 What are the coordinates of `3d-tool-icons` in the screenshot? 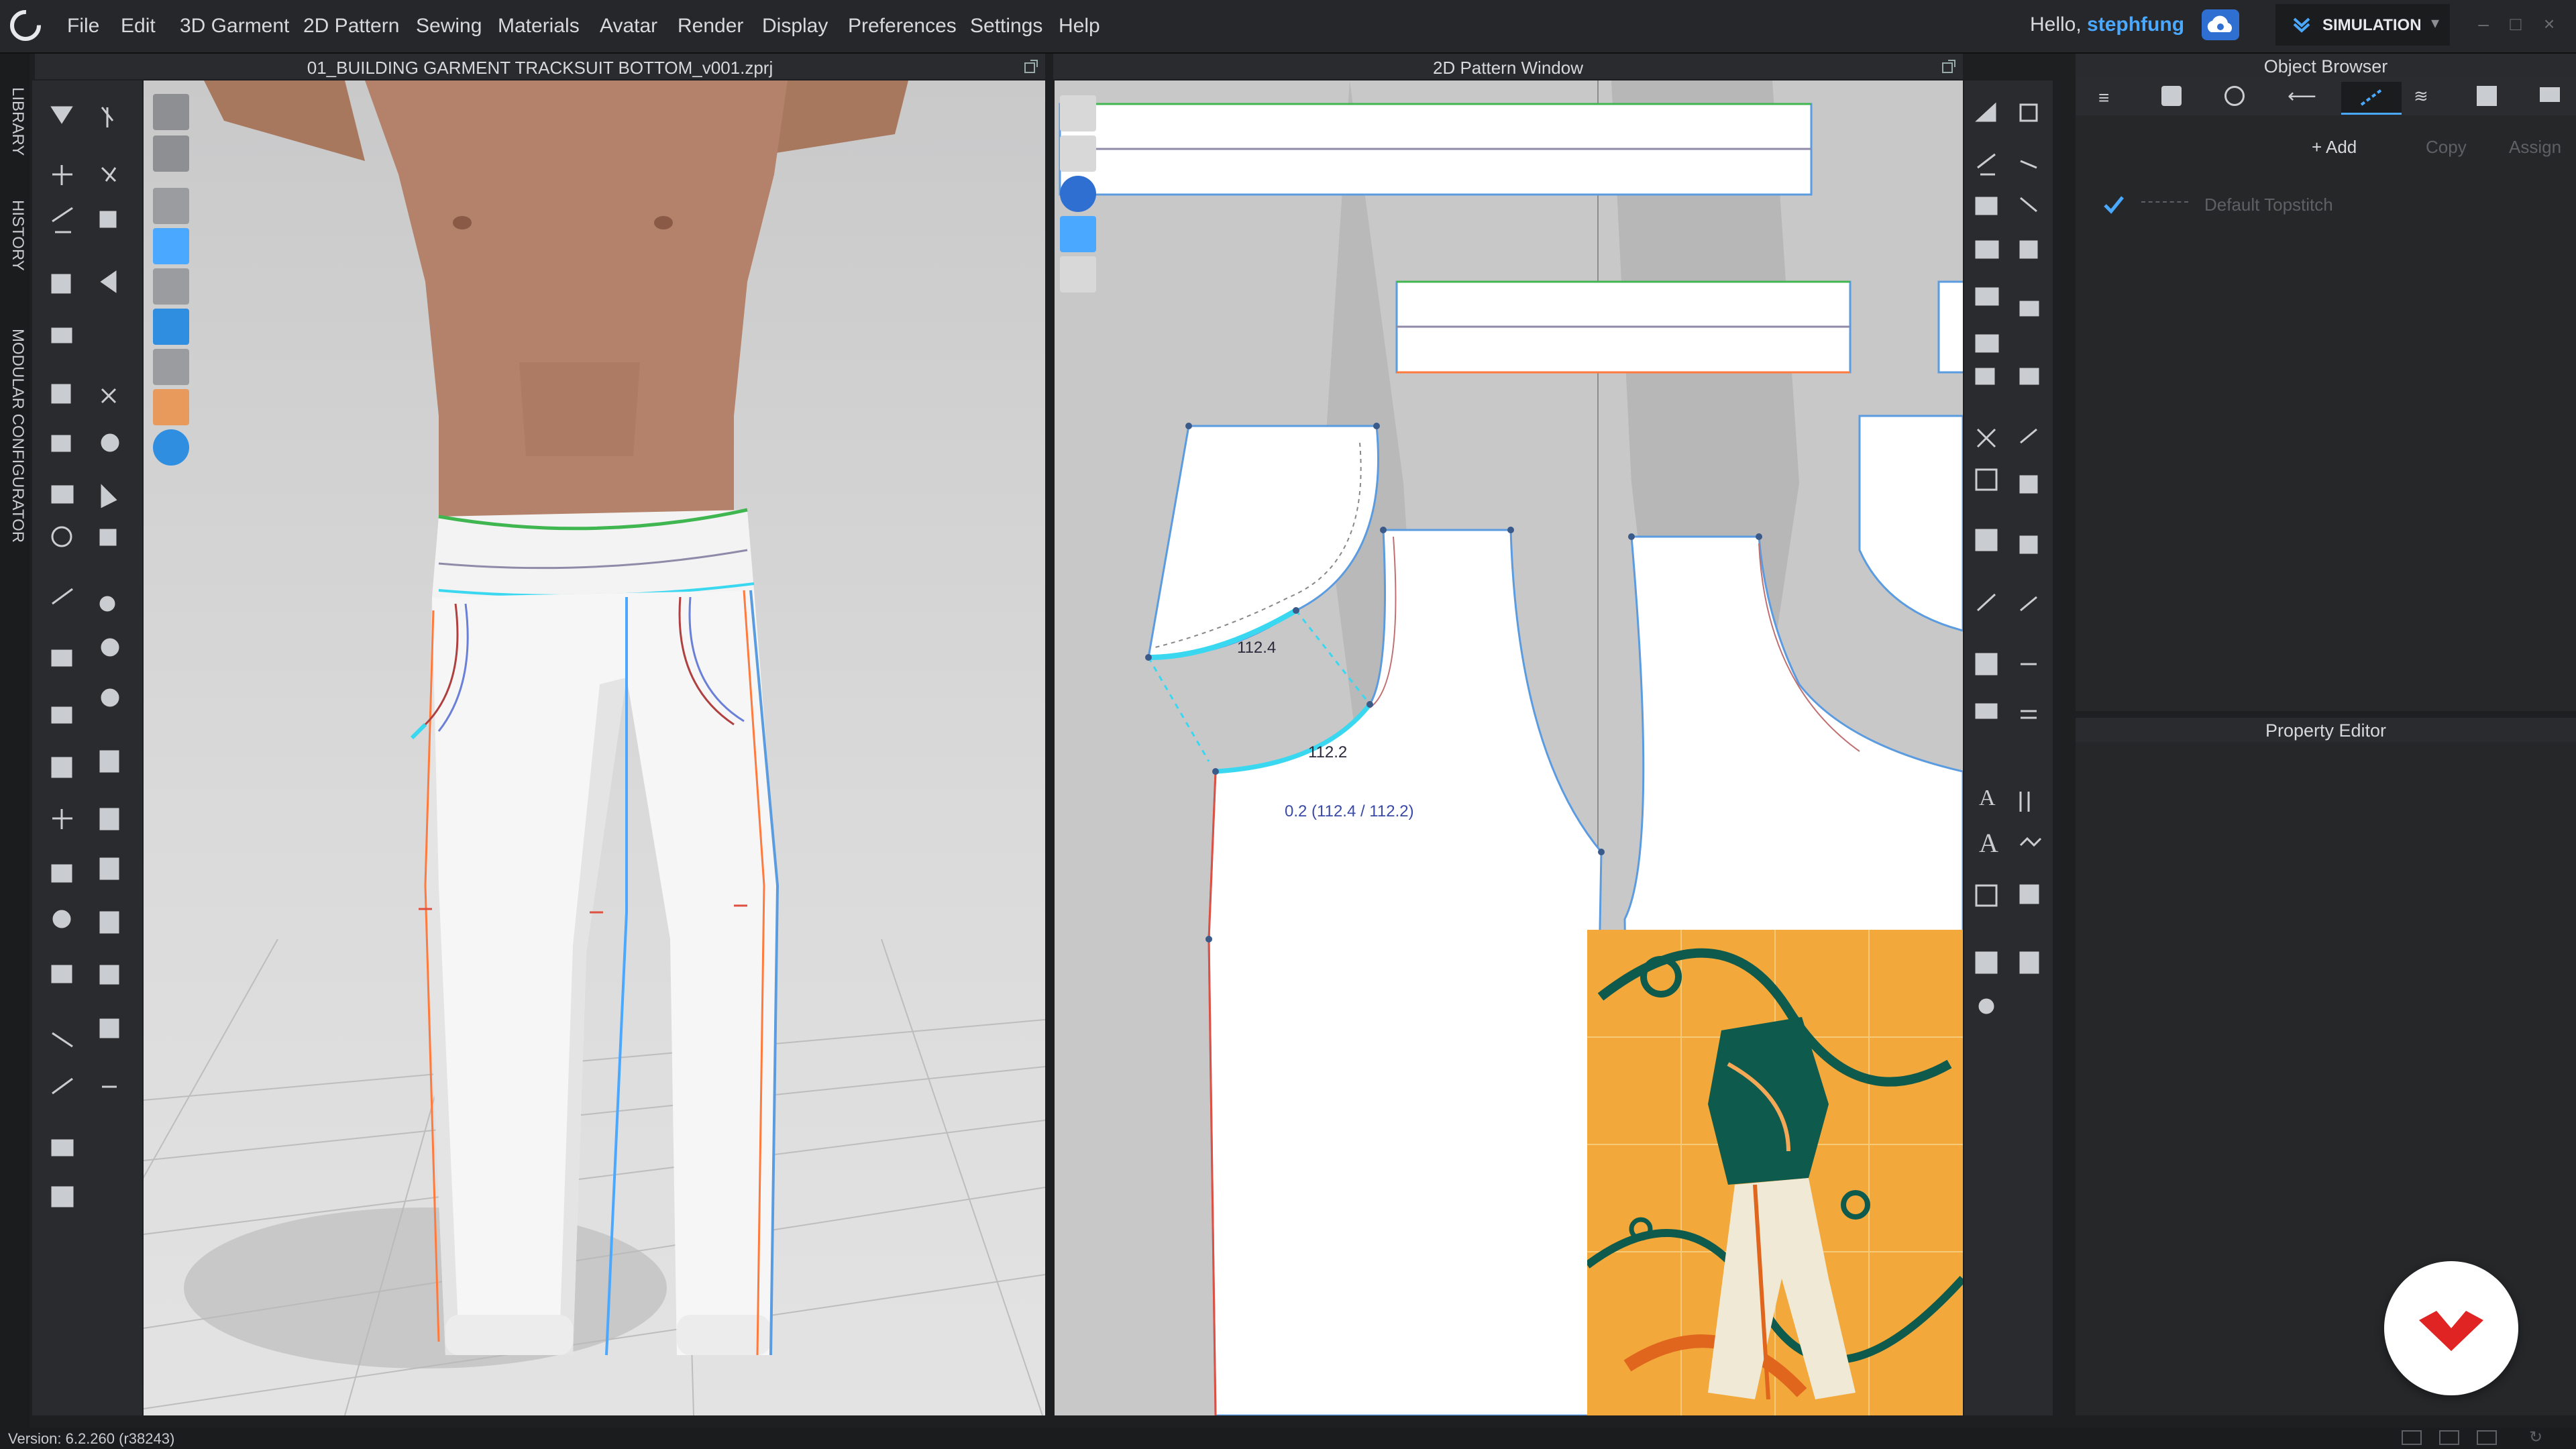 It's located at (84, 657).